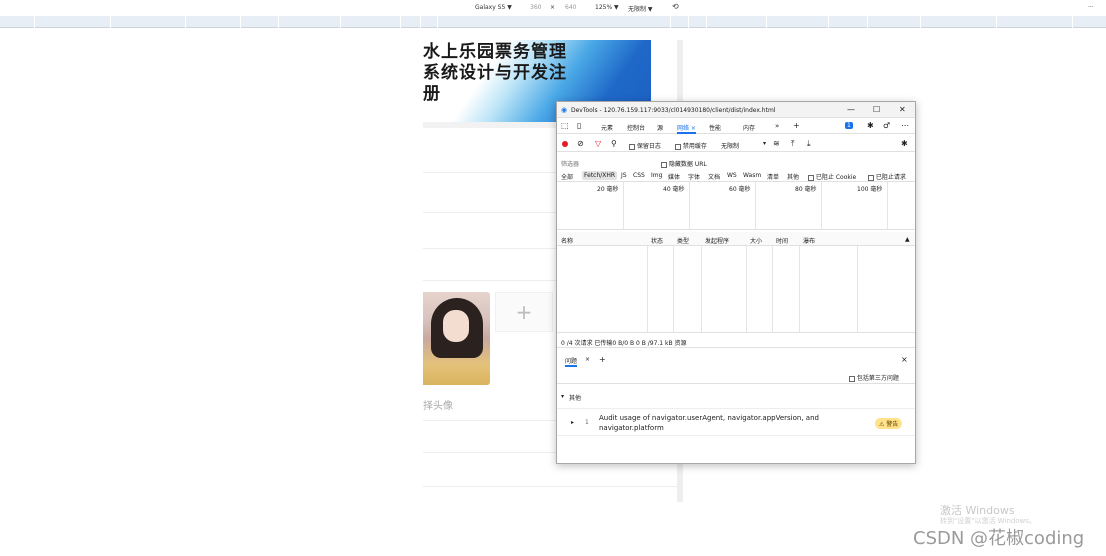  I want to click on type-manifest: 清单, so click(773, 176).